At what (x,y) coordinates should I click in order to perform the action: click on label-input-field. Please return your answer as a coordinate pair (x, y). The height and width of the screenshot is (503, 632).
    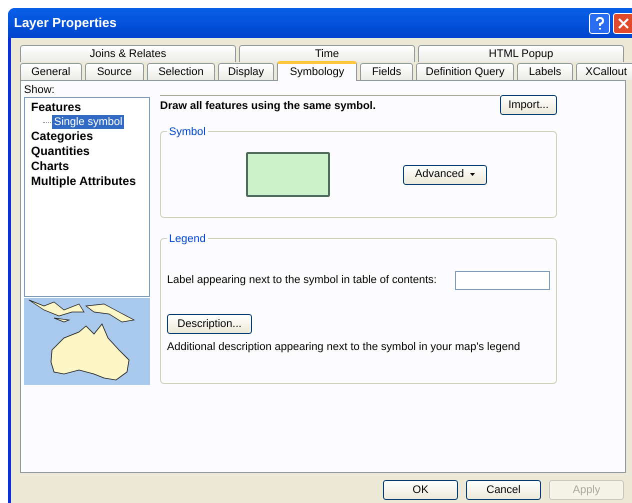
    Looking at the image, I should click on (502, 280).